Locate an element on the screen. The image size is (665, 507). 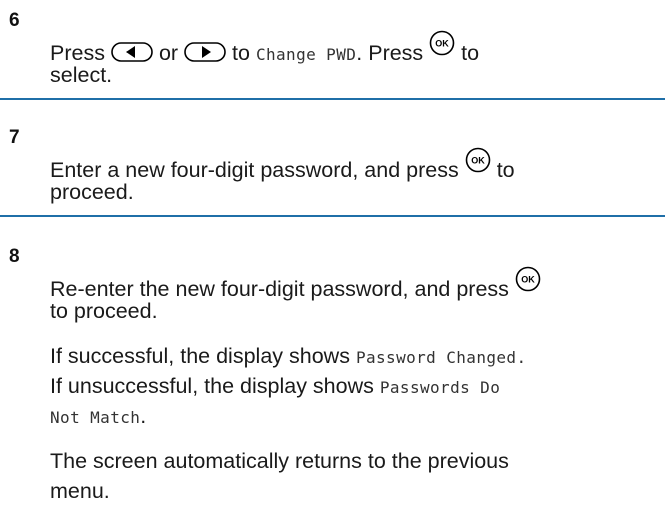
fail-prefix: If unsuccessful, the display shows is located at coordinates (212, 386).